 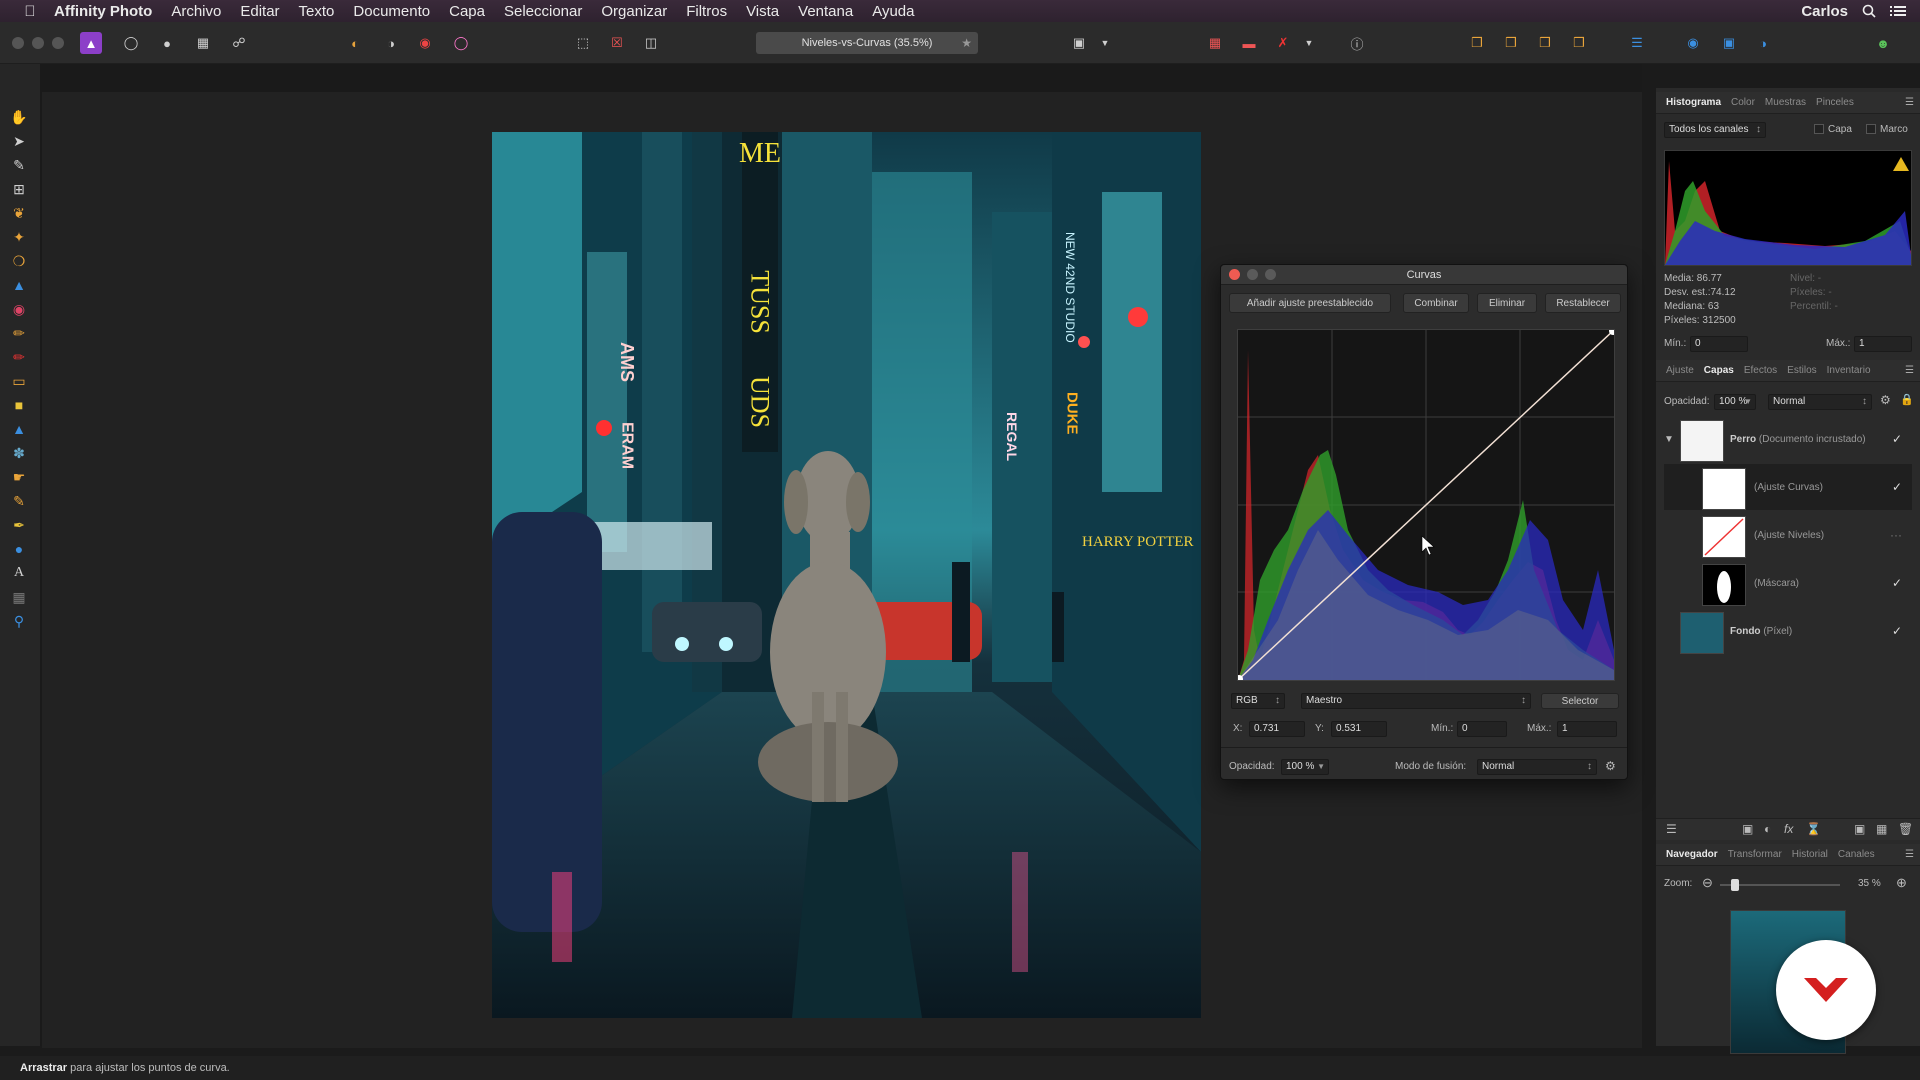 I want to click on min-input: 0, so click(x=1482, y=729).